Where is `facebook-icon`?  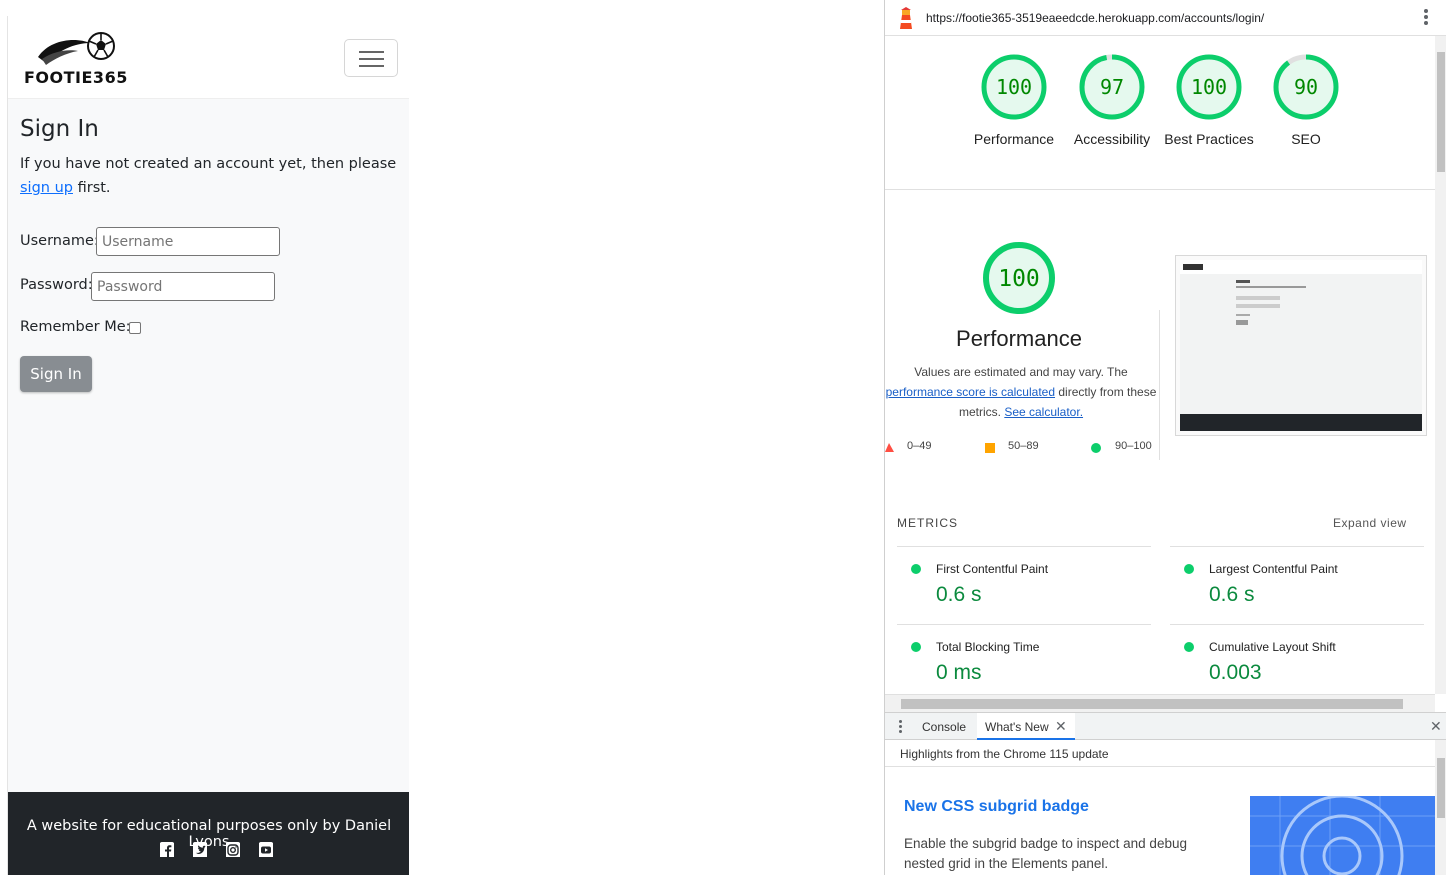 facebook-icon is located at coordinates (167, 849).